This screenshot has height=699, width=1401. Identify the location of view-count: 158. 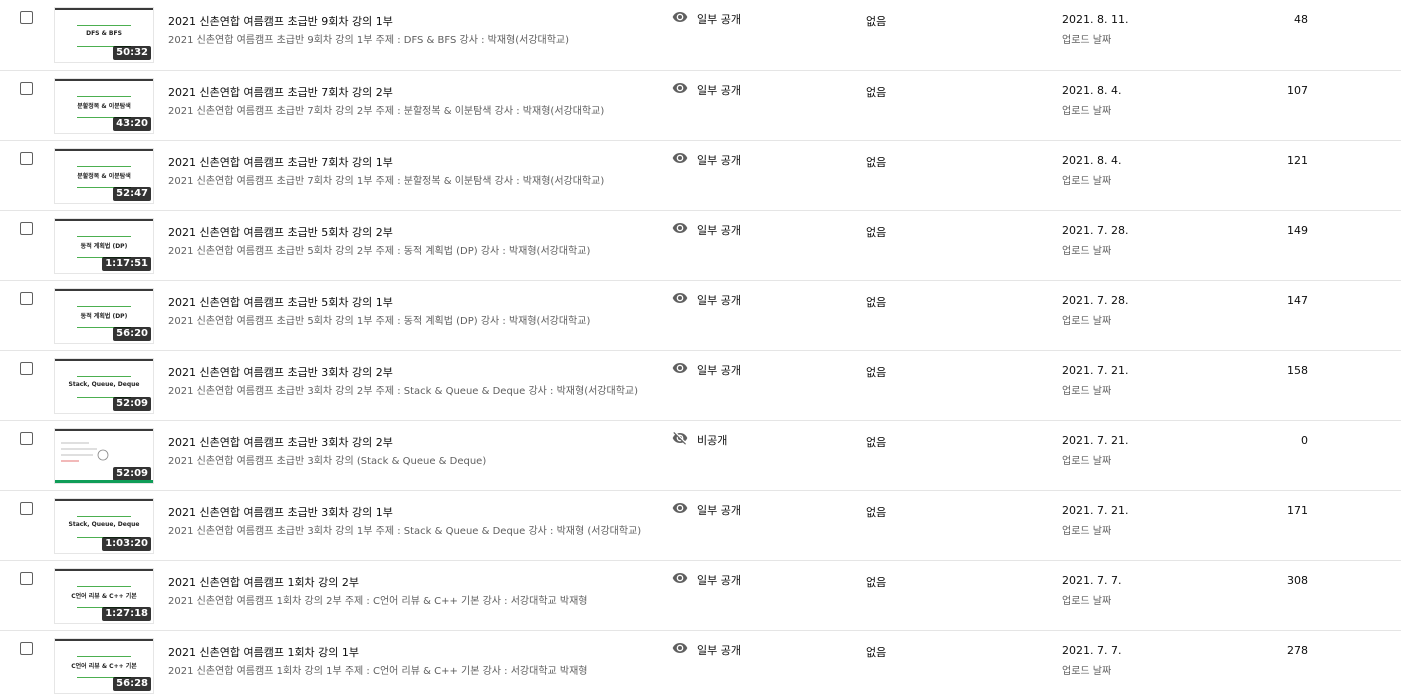
(1297, 370).